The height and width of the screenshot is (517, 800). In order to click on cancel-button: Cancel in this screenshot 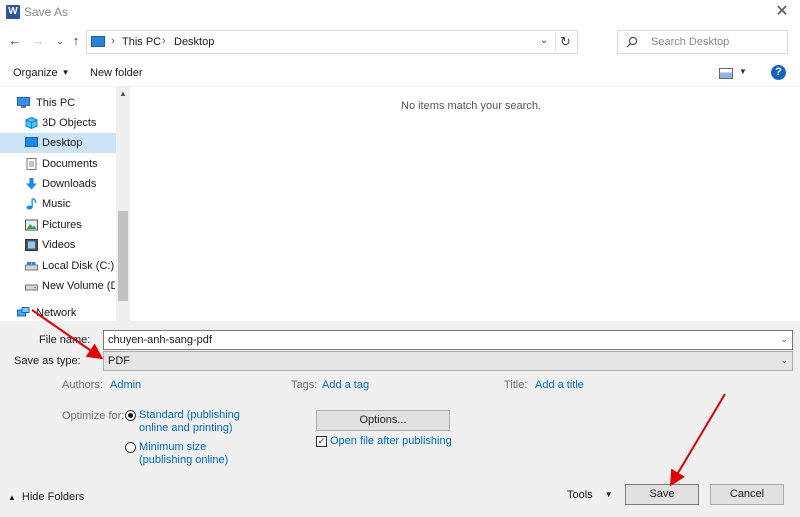, I will do `click(747, 494)`.